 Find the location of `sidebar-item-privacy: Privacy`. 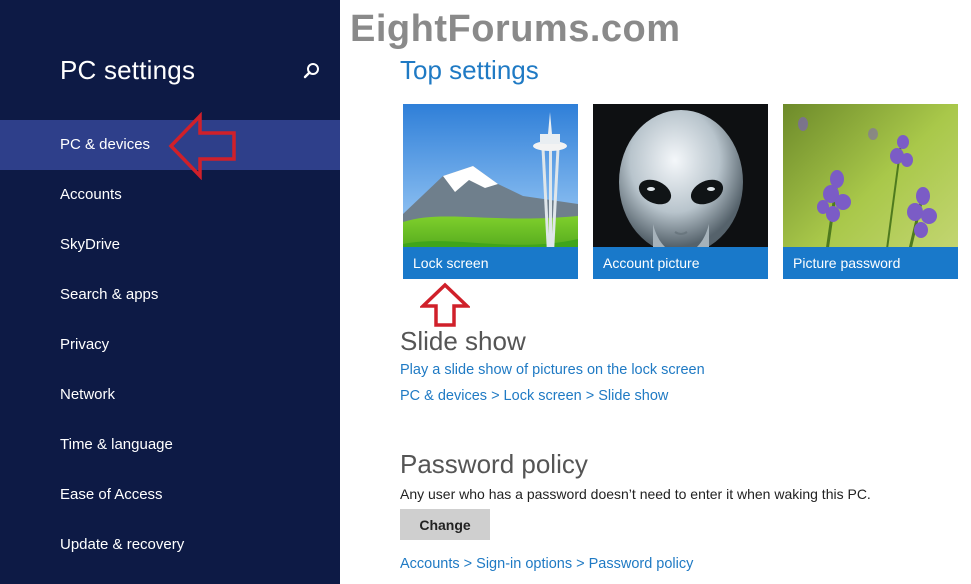

sidebar-item-privacy: Privacy is located at coordinates (170, 345).